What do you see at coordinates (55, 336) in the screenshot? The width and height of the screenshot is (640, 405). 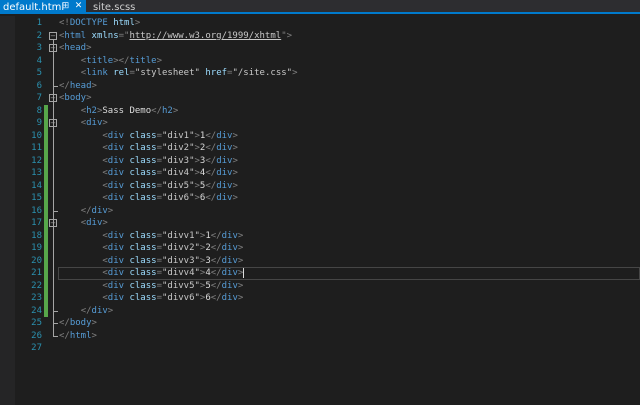 I see `fold-guide-end` at bounding box center [55, 336].